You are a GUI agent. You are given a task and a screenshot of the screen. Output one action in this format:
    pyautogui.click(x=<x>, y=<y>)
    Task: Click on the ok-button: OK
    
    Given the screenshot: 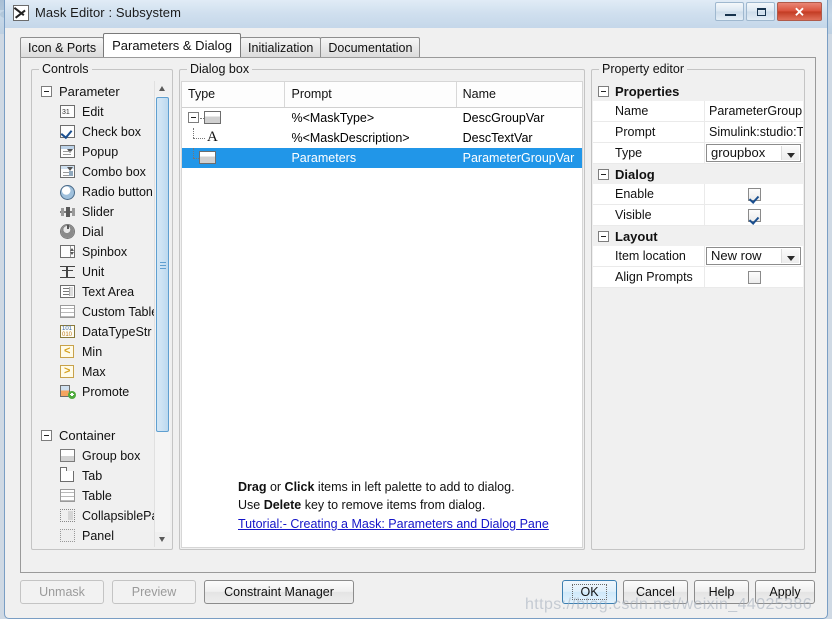 What is the action you would take?
    pyautogui.click(x=589, y=592)
    